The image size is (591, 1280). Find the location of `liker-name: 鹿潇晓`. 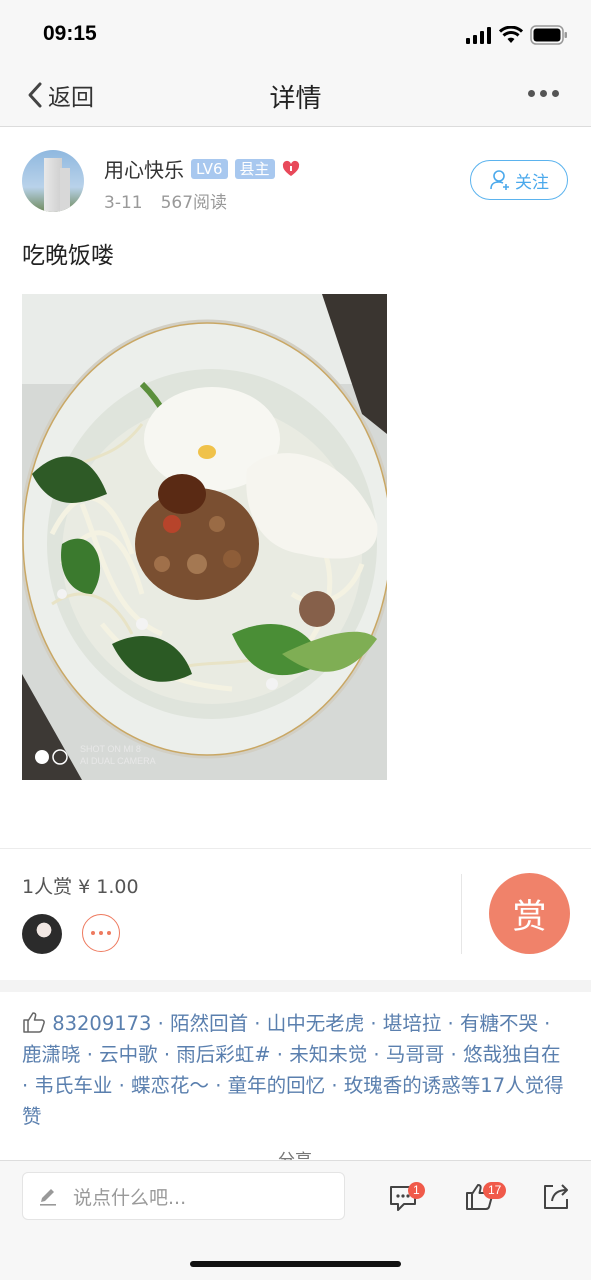

liker-name: 鹿潇晓 is located at coordinates (51, 1054).